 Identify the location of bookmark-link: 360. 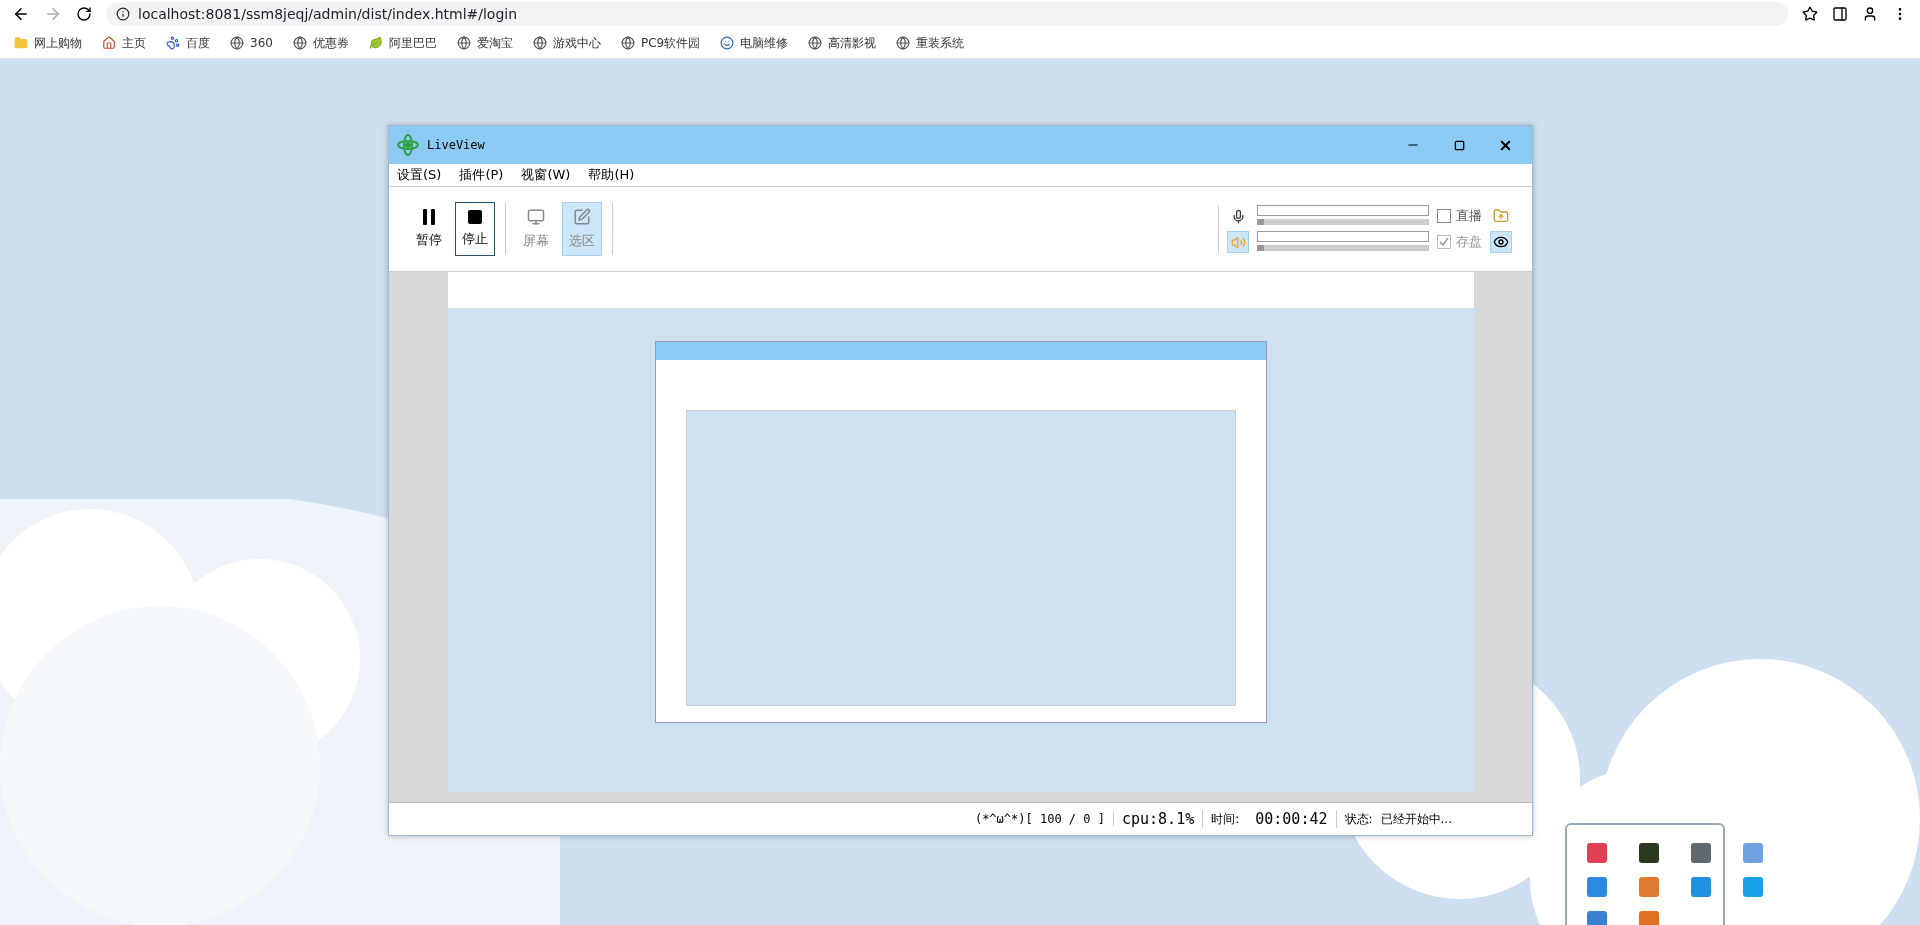
(251, 43).